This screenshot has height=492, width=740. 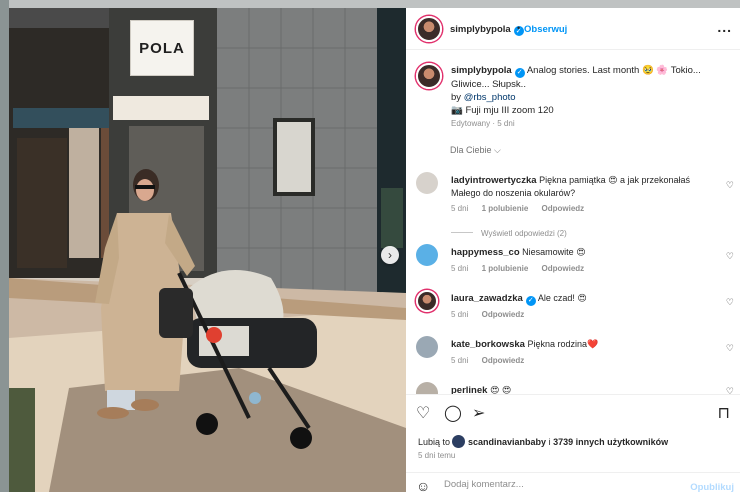 I want to click on photo-credit-link: @rbs_photo, so click(x=490, y=97).